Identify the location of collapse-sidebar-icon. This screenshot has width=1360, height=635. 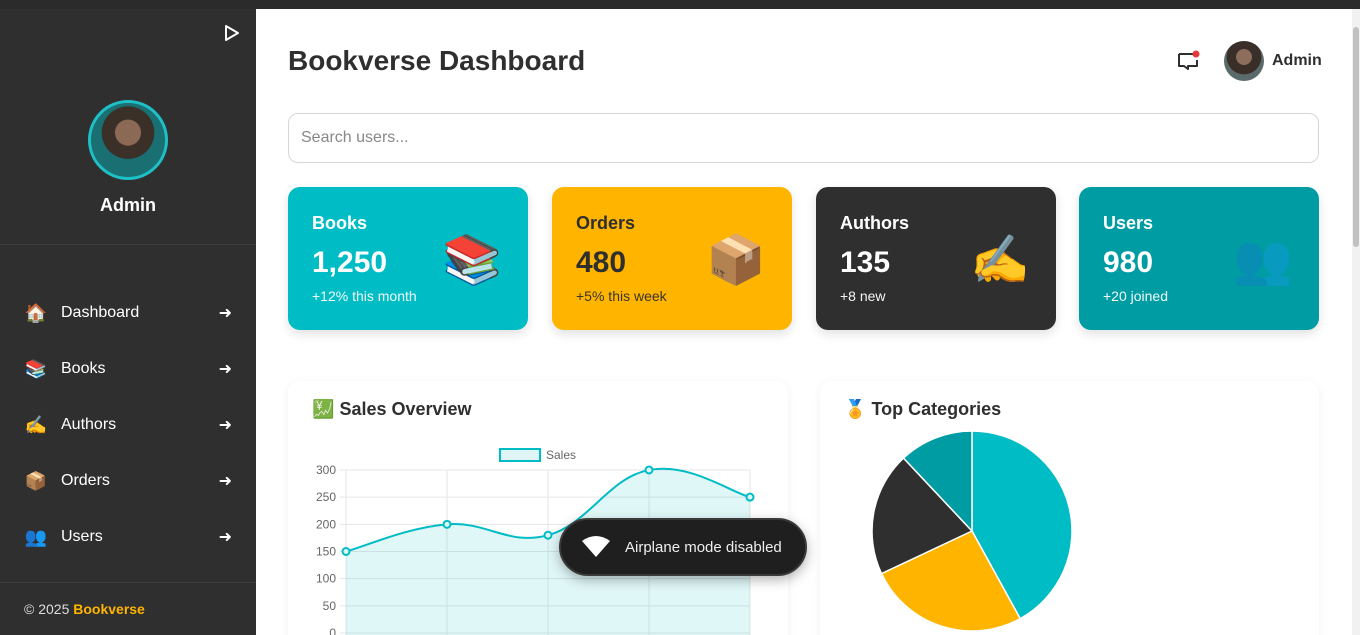
(232, 33).